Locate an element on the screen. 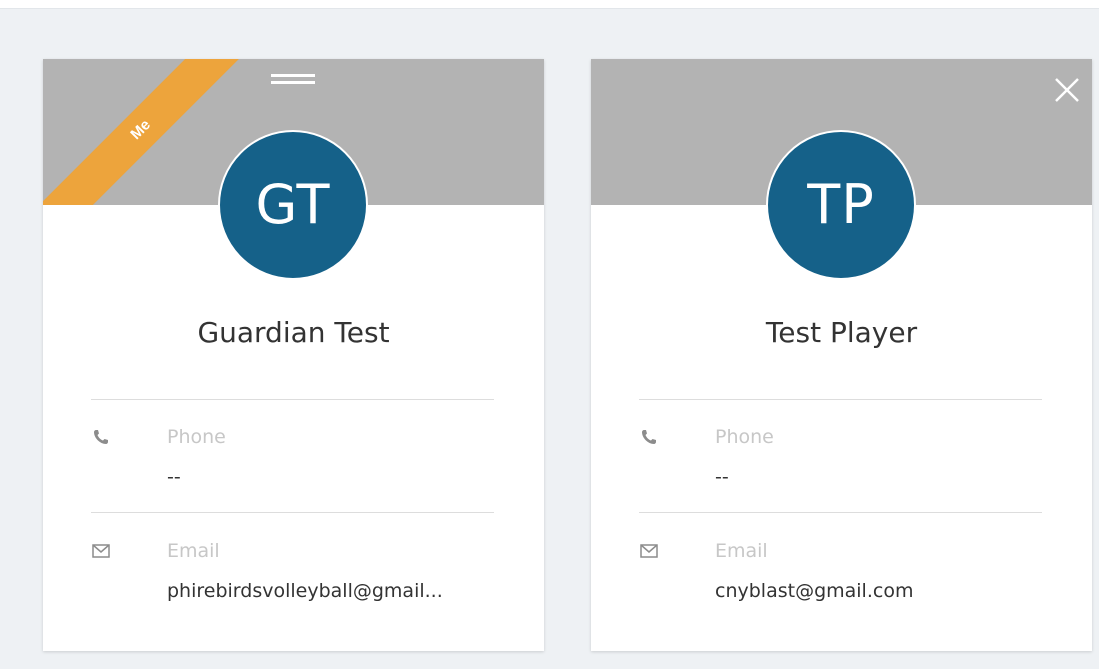  member-name: Guardian Test is located at coordinates (293, 332).